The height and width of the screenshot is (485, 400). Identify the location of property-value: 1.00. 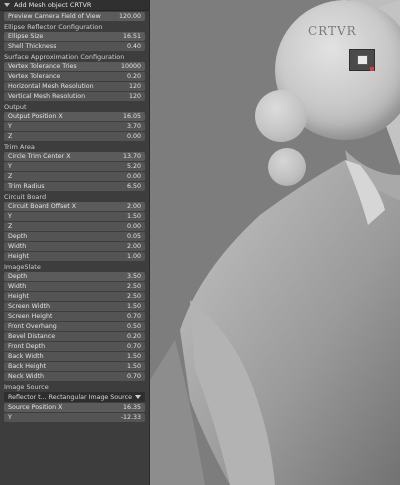
(133, 256).